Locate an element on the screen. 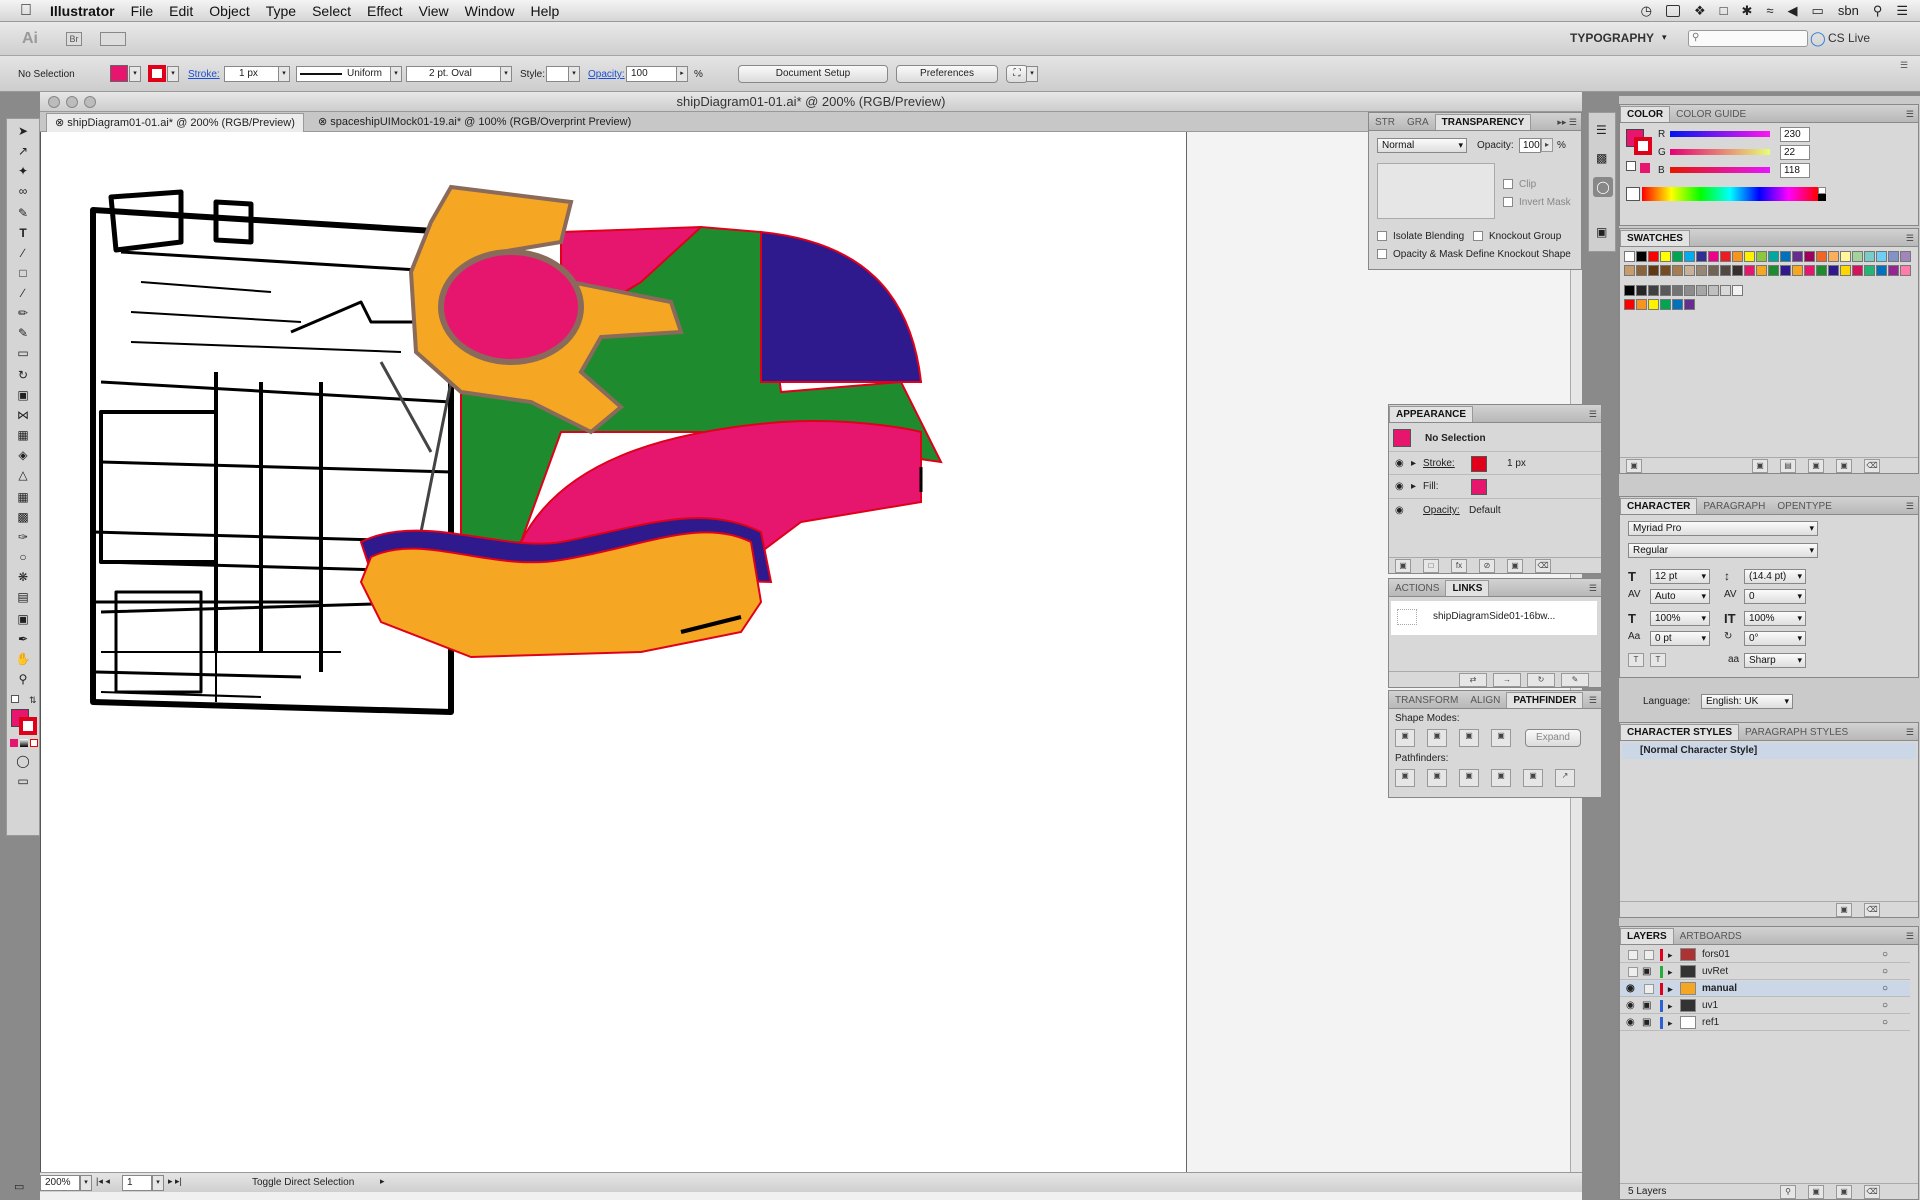 The width and height of the screenshot is (1920, 1200). red-slider is located at coordinates (1720, 134).